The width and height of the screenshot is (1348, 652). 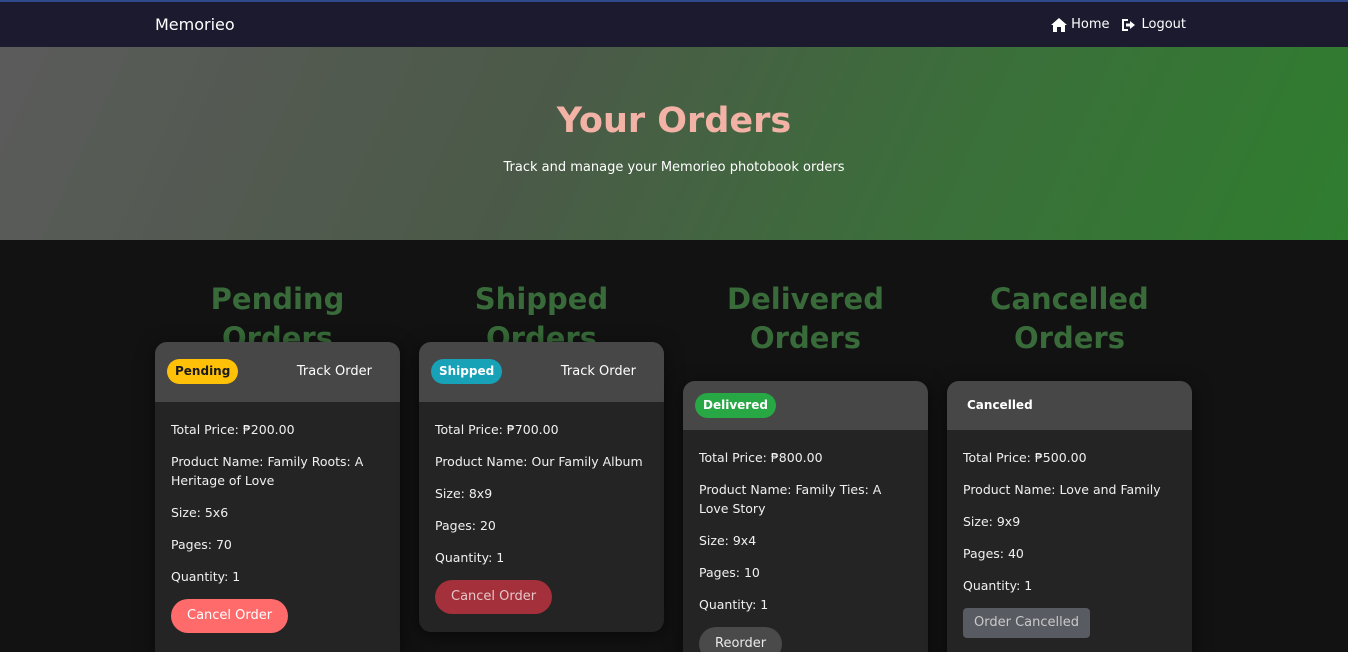 What do you see at coordinates (790, 499) in the screenshot?
I see `product-name: Product Name: Family Ties: A Love Story` at bounding box center [790, 499].